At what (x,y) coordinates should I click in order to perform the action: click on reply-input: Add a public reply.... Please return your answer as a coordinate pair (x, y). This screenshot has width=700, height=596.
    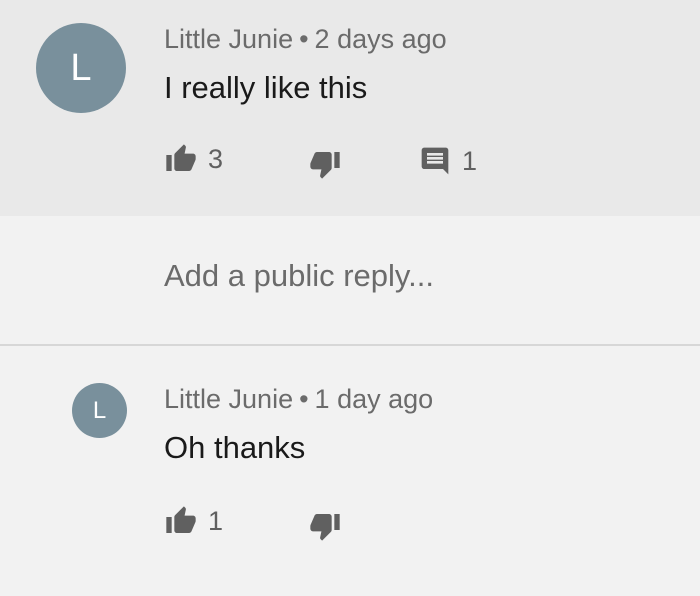
    Looking at the image, I should click on (299, 276).